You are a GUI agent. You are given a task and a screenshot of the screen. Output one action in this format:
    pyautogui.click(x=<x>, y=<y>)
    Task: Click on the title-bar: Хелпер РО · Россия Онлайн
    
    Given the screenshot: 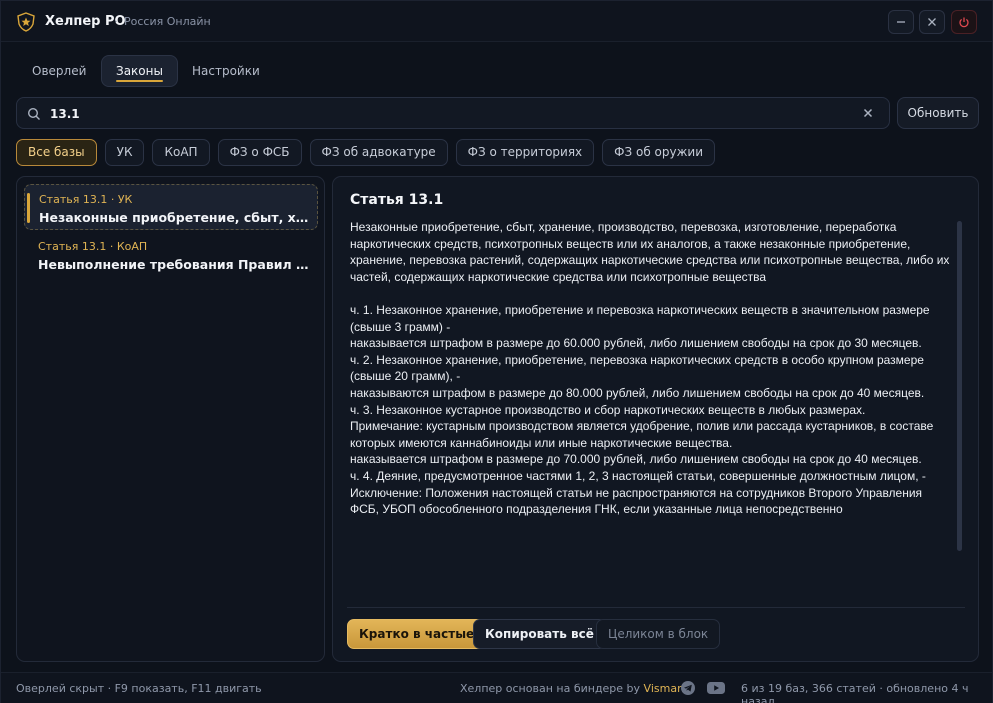 What is the action you would take?
    pyautogui.click(x=496, y=21)
    